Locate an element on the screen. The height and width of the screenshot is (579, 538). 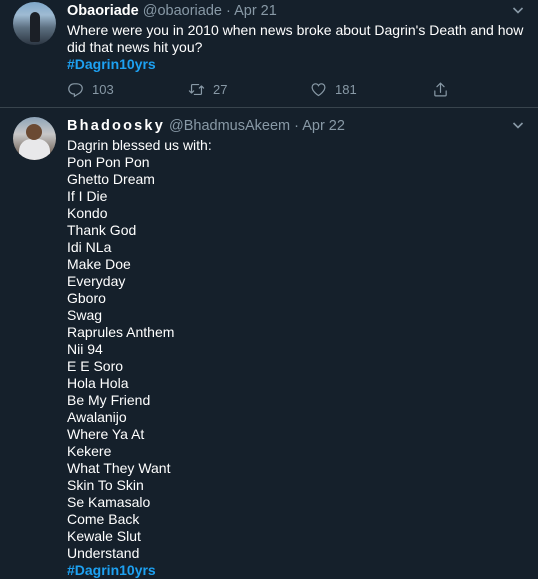
song-list-item: Awalanijo is located at coordinates (97, 417).